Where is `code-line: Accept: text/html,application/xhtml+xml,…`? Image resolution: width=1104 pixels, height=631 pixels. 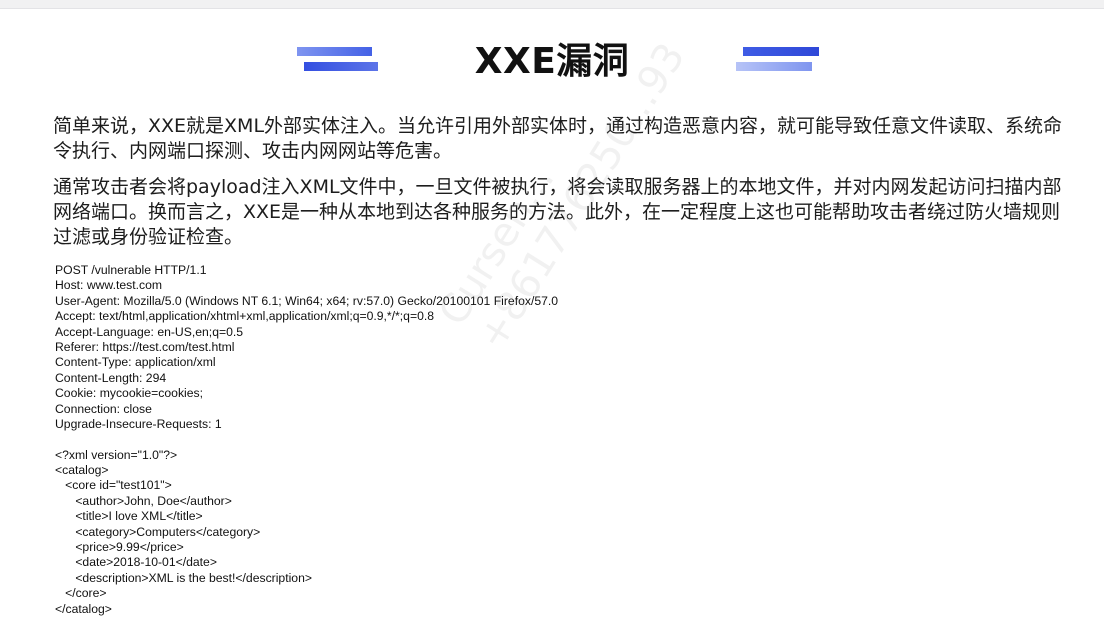 code-line: Accept: text/html,application/xhtml+xml,… is located at coordinates (245, 316).